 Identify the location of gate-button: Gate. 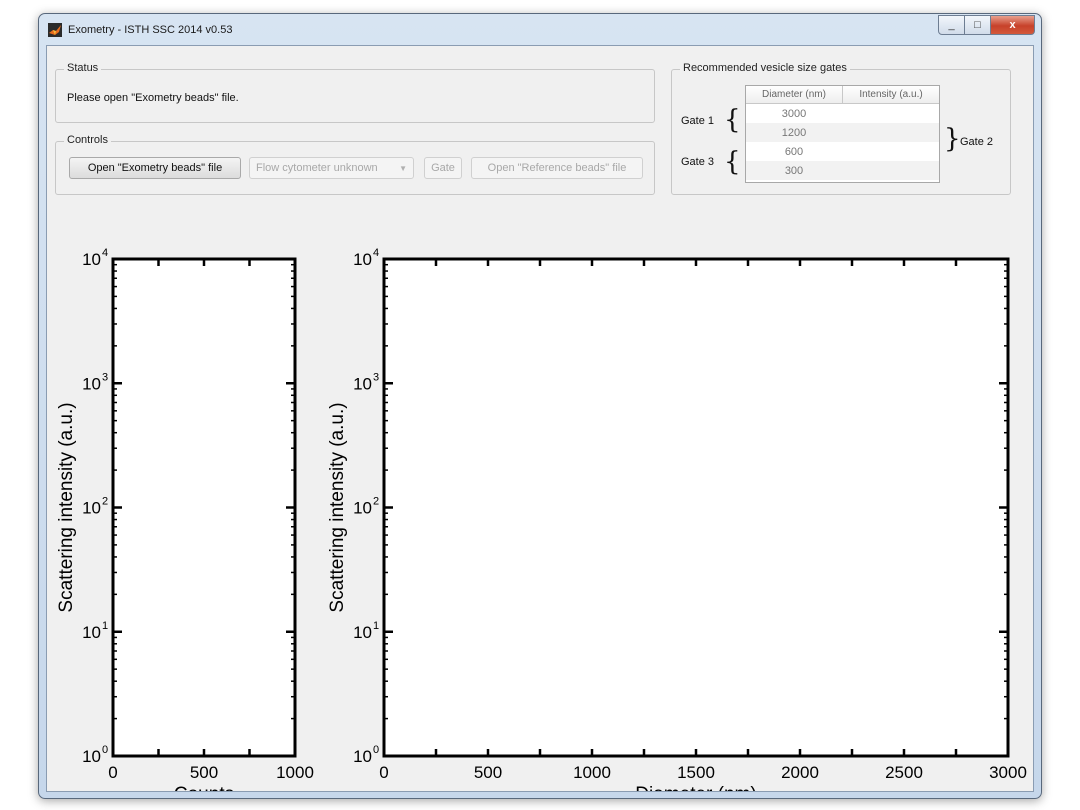
(443, 168).